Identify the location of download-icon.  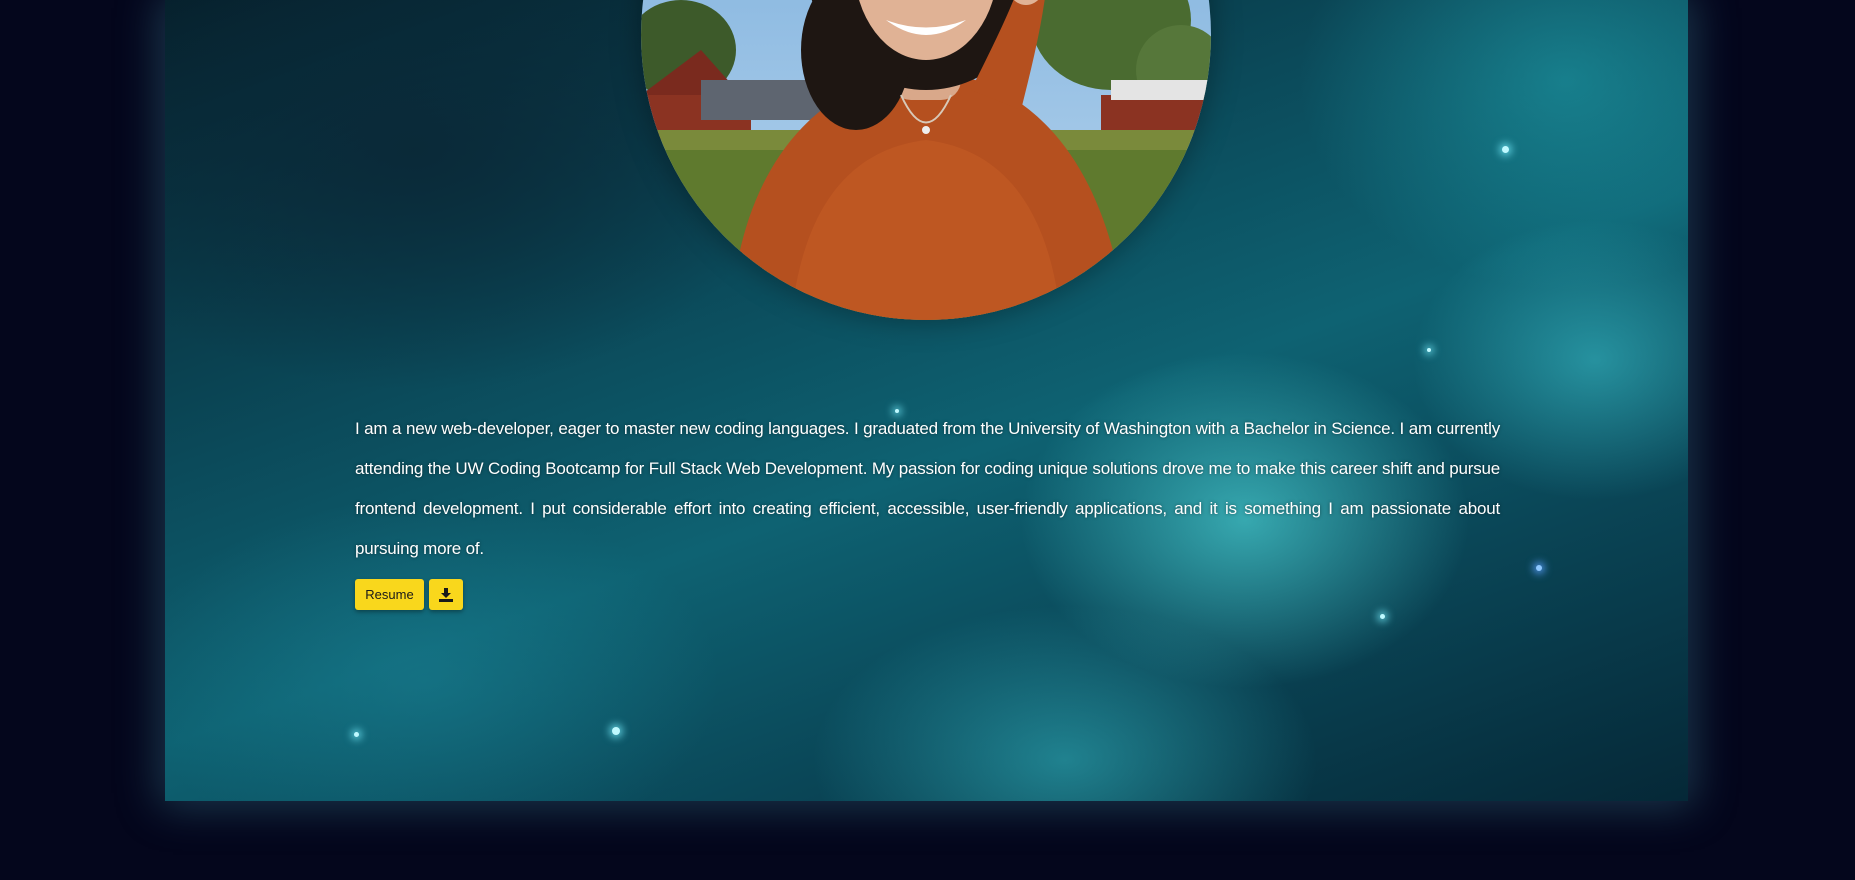
(446, 594).